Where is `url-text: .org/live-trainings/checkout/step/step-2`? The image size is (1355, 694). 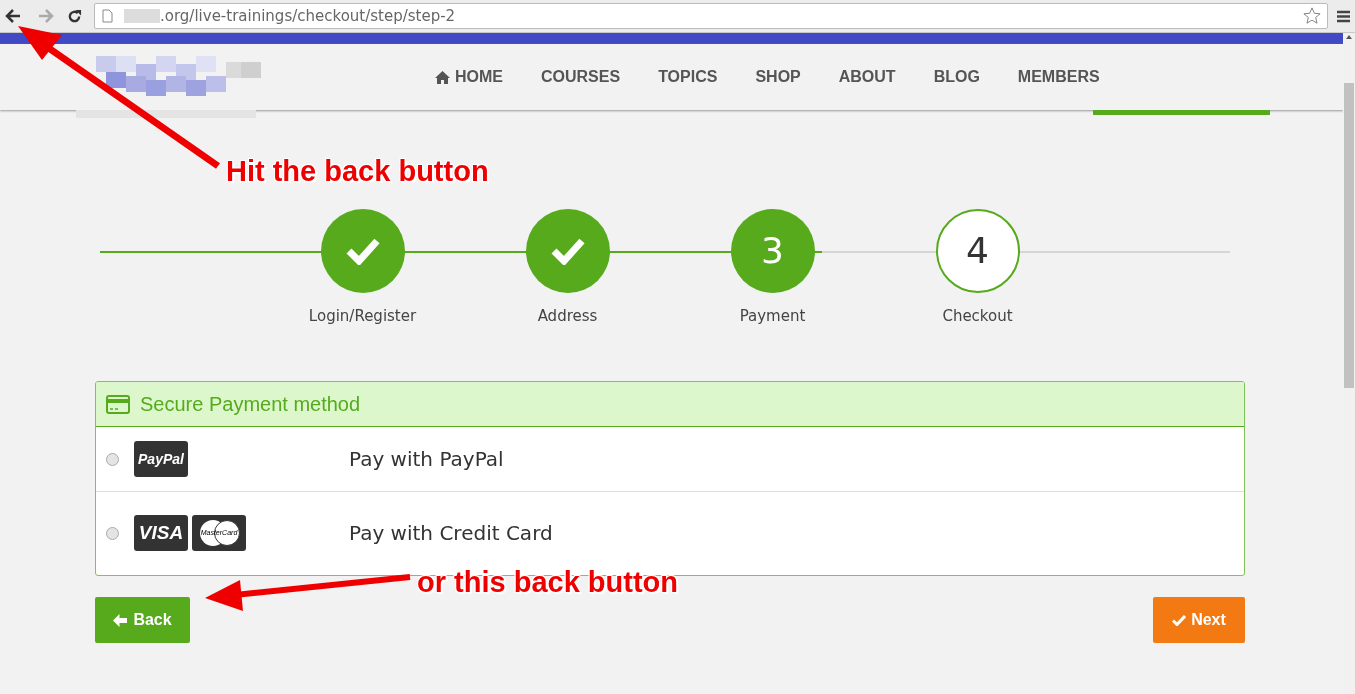
url-text: .org/live-trainings/checkout/step/step-2 is located at coordinates (308, 16).